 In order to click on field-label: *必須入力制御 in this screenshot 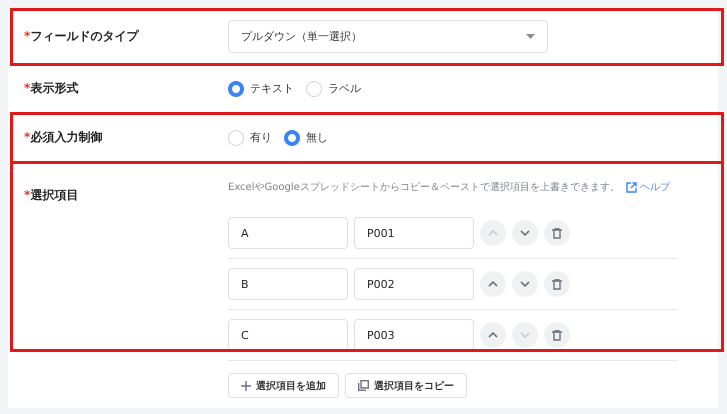, I will do `click(63, 137)`.